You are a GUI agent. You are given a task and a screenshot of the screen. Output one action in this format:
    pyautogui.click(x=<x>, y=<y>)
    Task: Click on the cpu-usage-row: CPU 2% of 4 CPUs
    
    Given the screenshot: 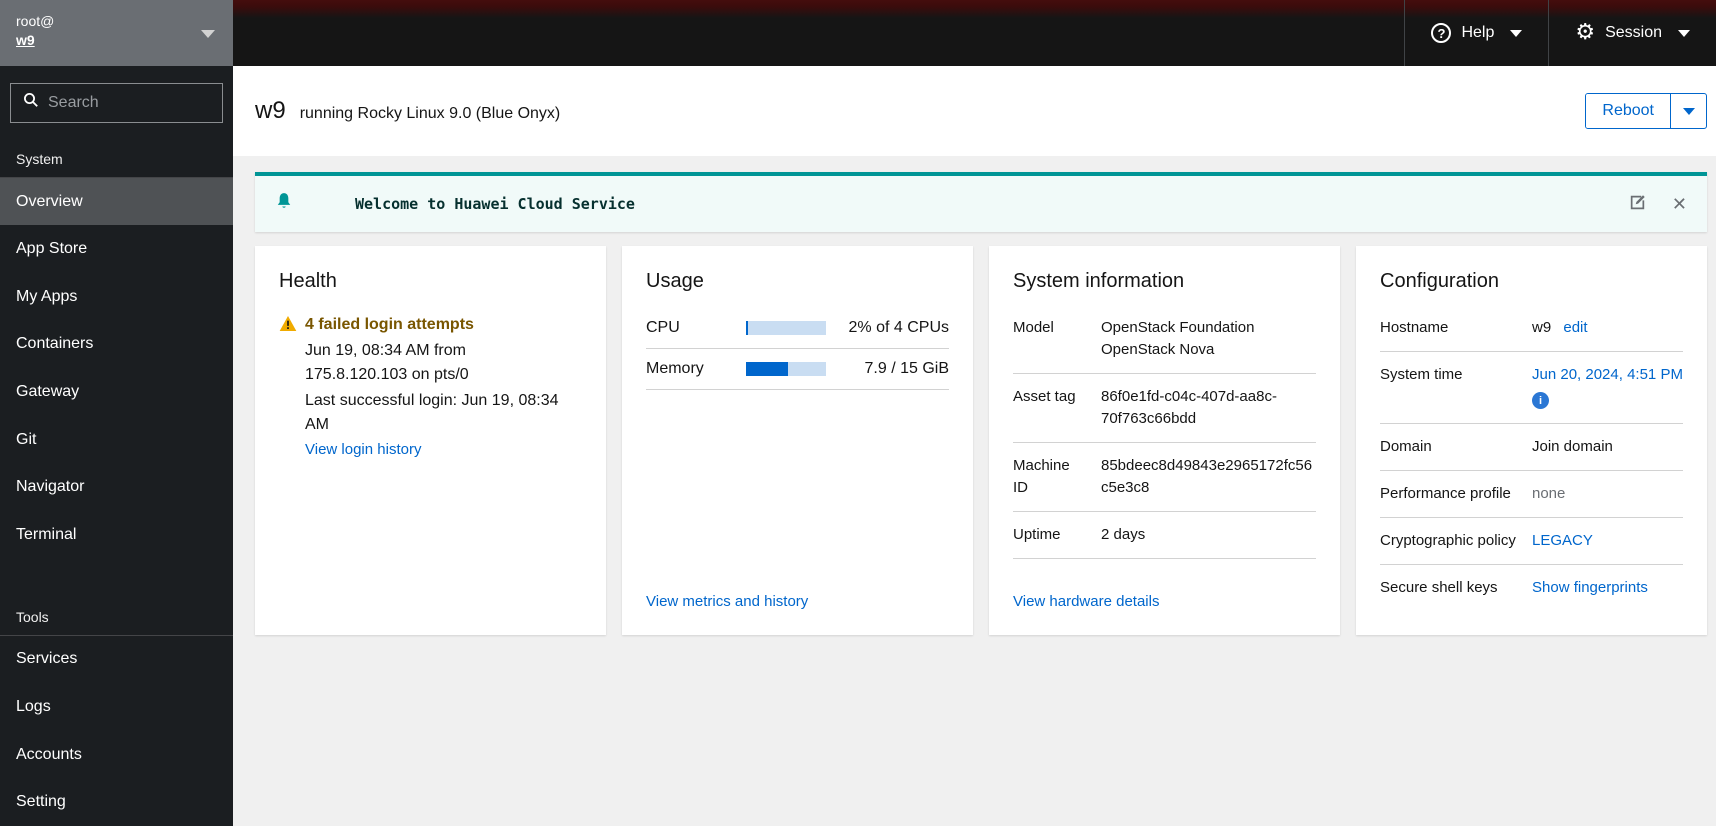 What is the action you would take?
    pyautogui.click(x=797, y=332)
    